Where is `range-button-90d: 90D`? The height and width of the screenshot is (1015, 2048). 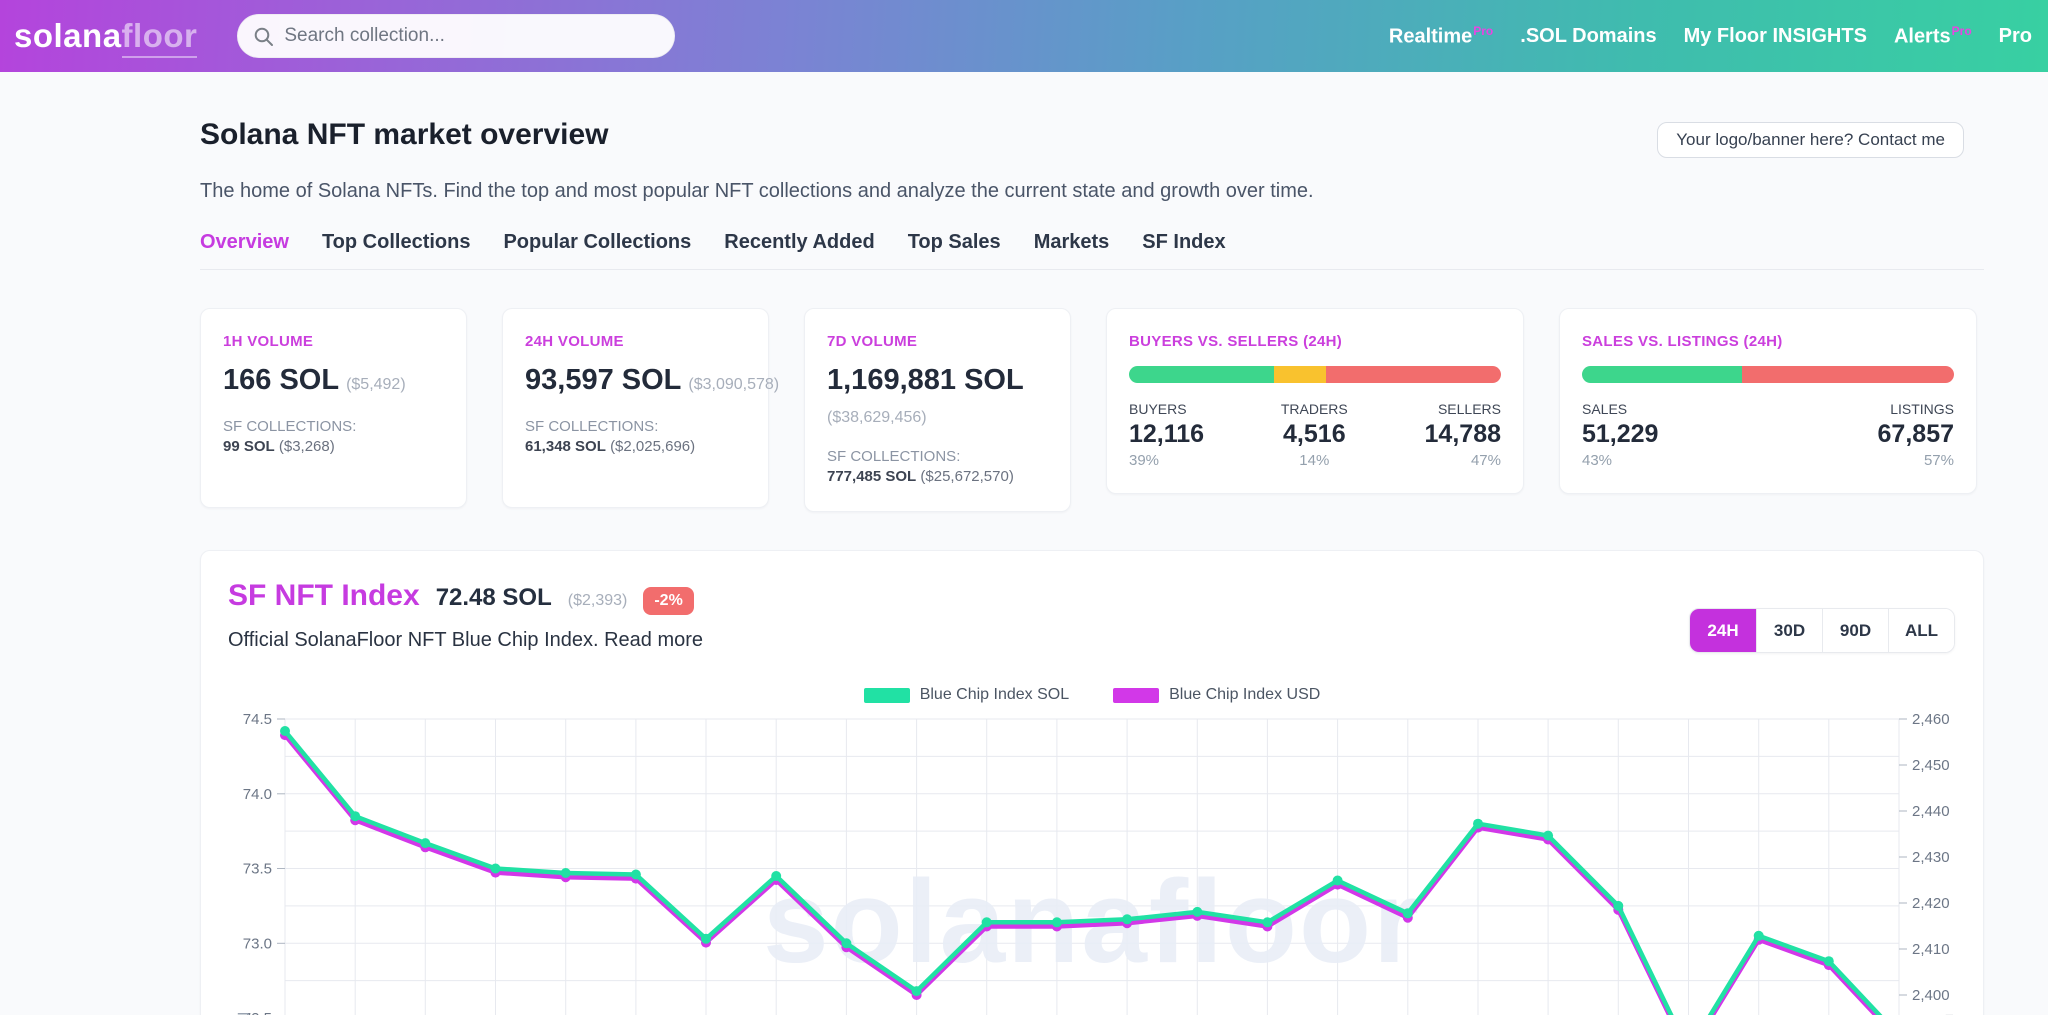
range-button-90d: 90D is located at coordinates (1855, 630).